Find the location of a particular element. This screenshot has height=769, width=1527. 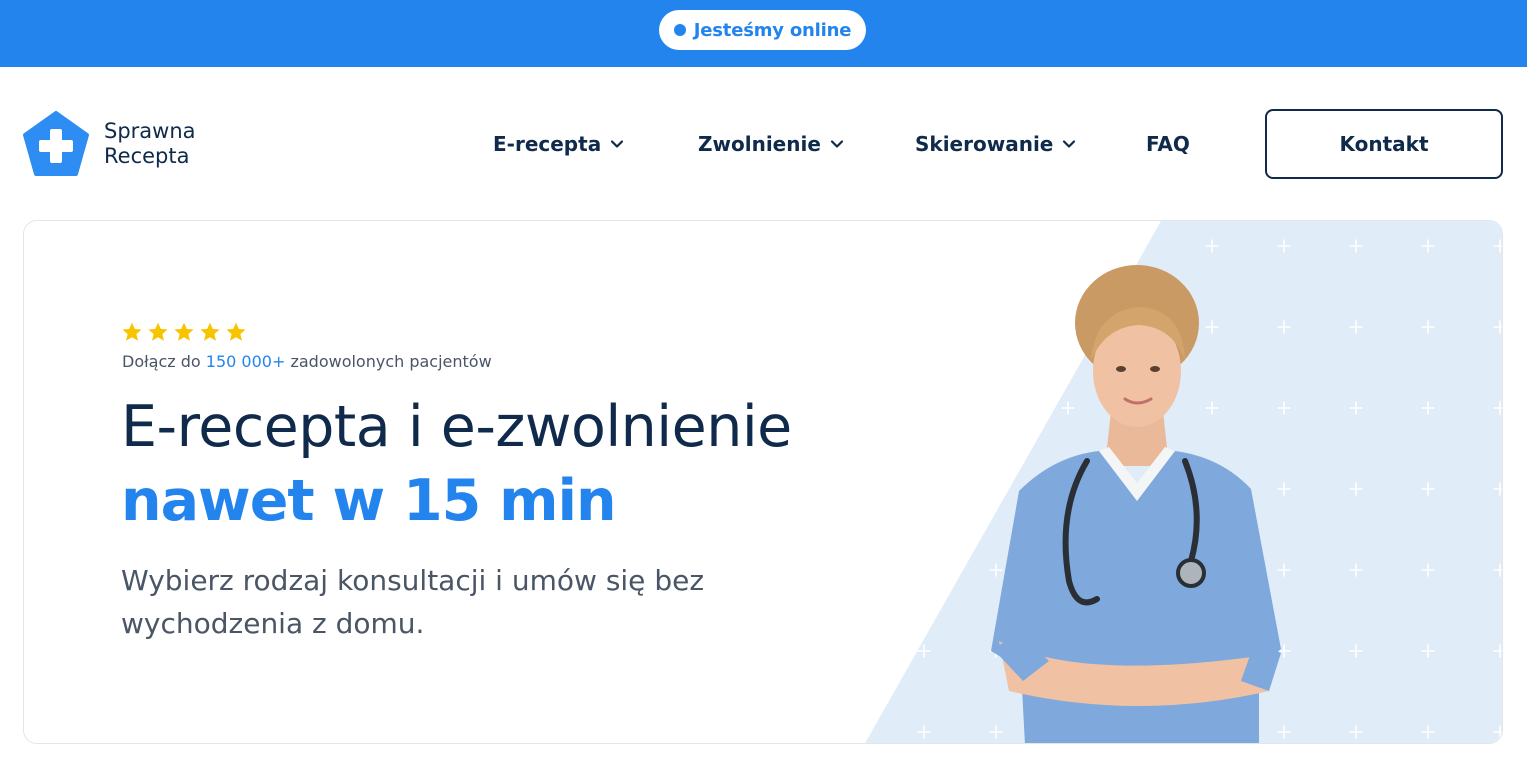

top-banner: Jesteśmy online is located at coordinates (763, 33).